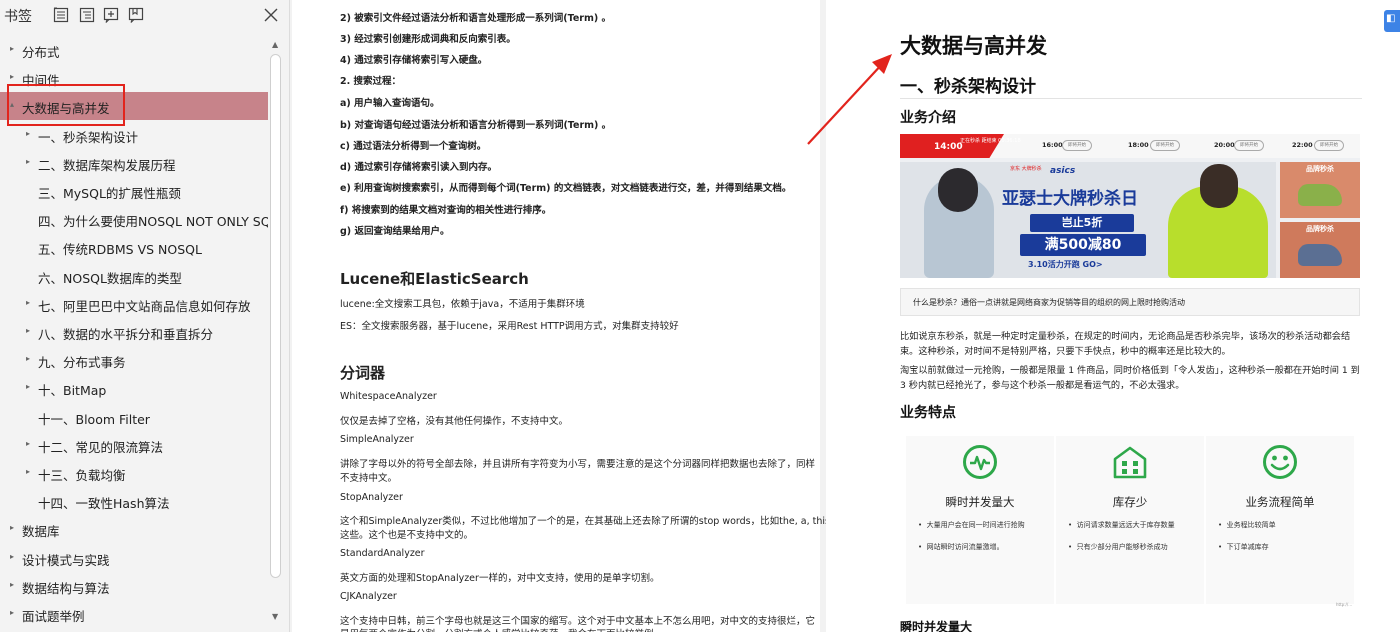 This screenshot has height=632, width=1400. I want to click on bookmark-item: ▸ 二、数据库架构发展历程, so click(134, 163).